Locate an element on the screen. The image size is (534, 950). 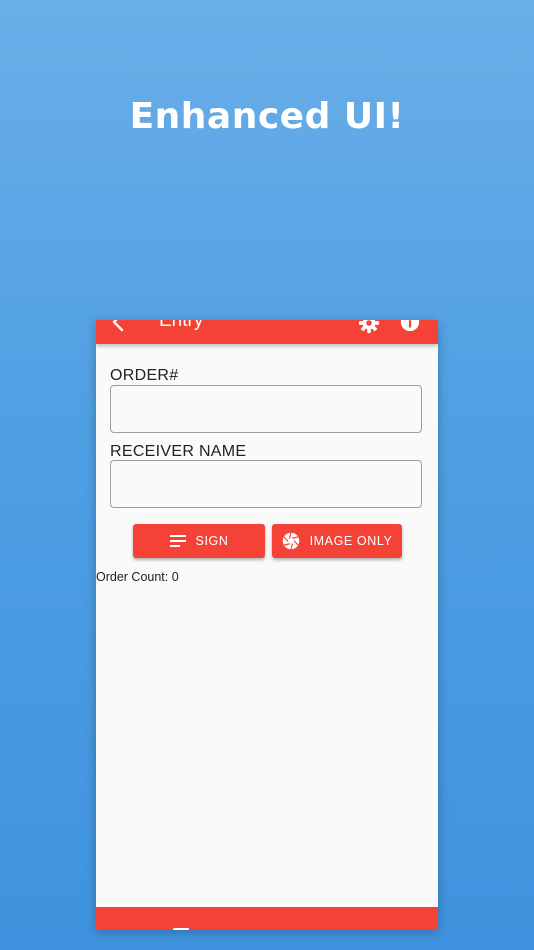
back-arrow-icon is located at coordinates (118, 326).